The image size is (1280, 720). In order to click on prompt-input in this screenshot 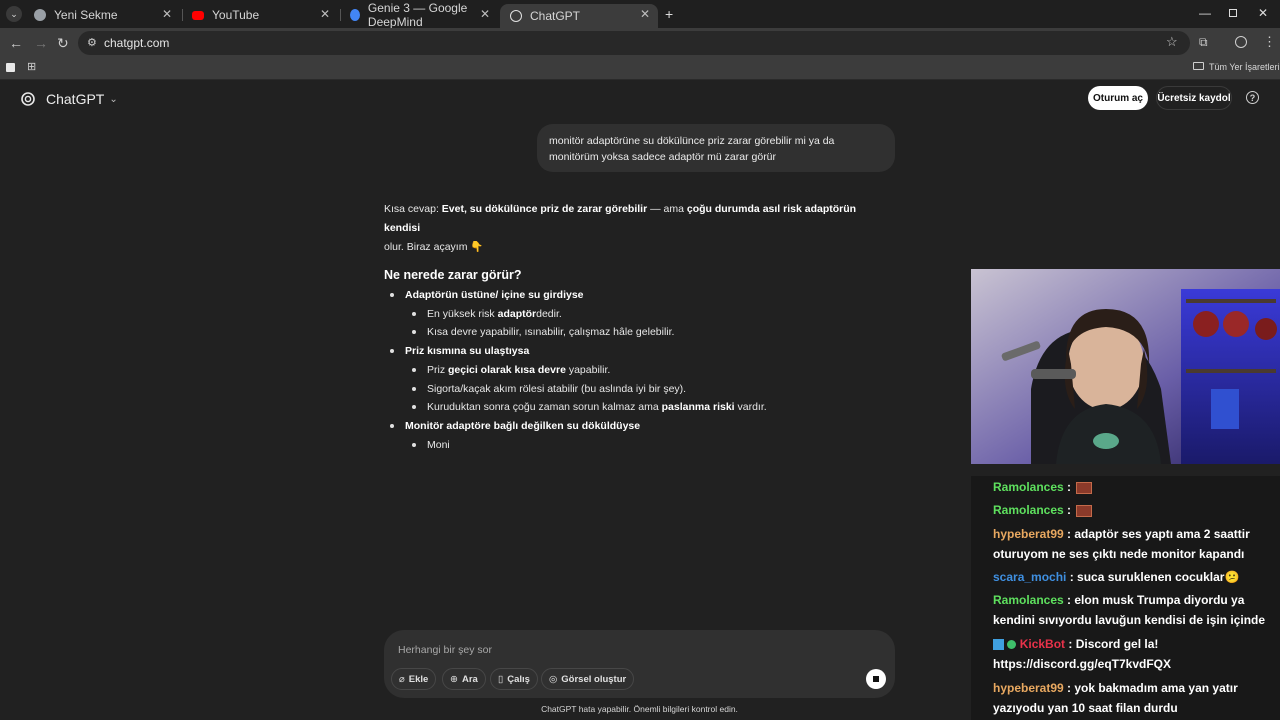, I will do `click(598, 650)`.